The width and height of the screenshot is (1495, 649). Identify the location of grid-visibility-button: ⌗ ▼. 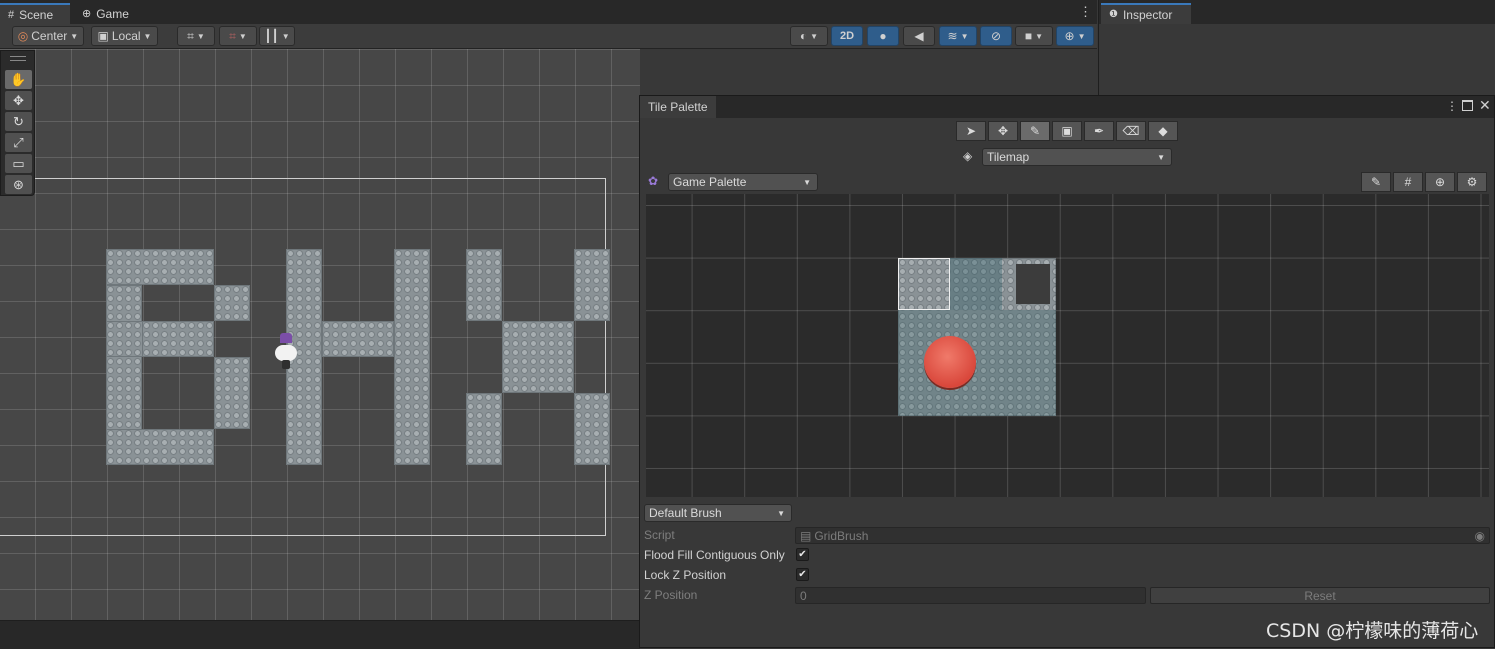
(238, 36).